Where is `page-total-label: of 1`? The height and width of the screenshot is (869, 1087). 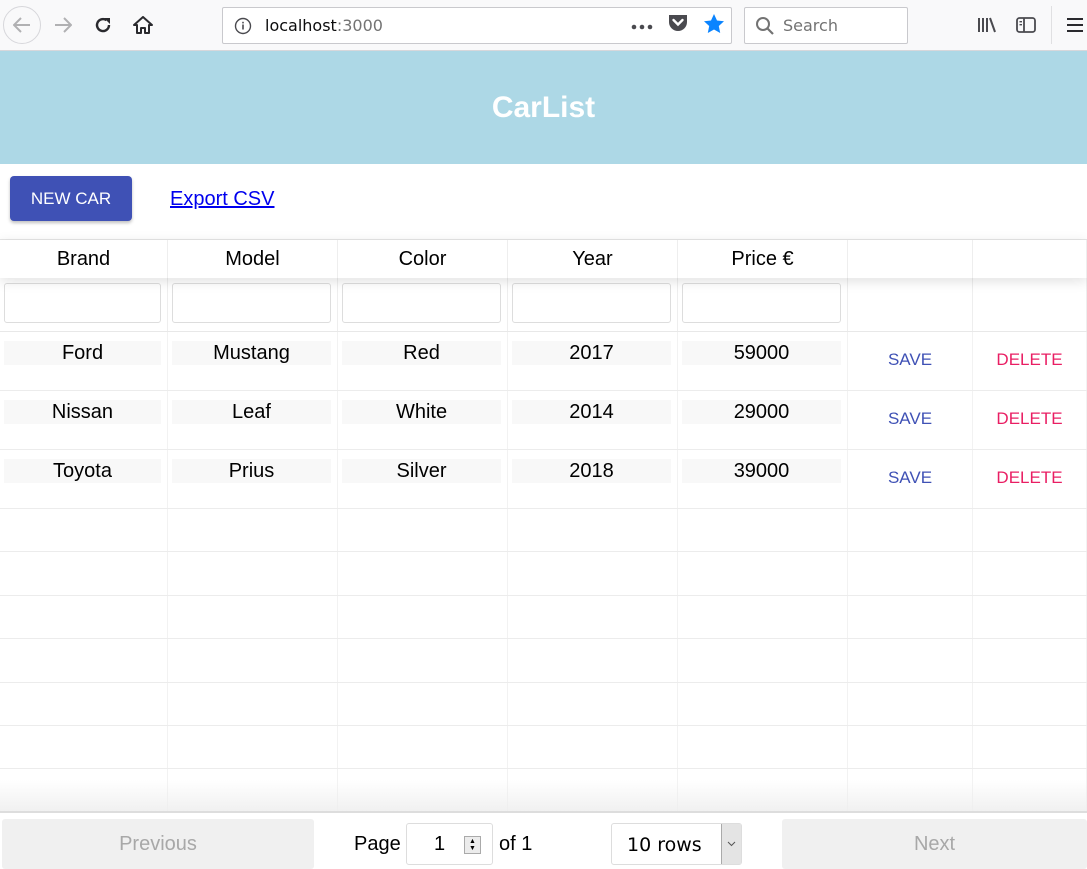
page-total-label: of 1 is located at coordinates (516, 844).